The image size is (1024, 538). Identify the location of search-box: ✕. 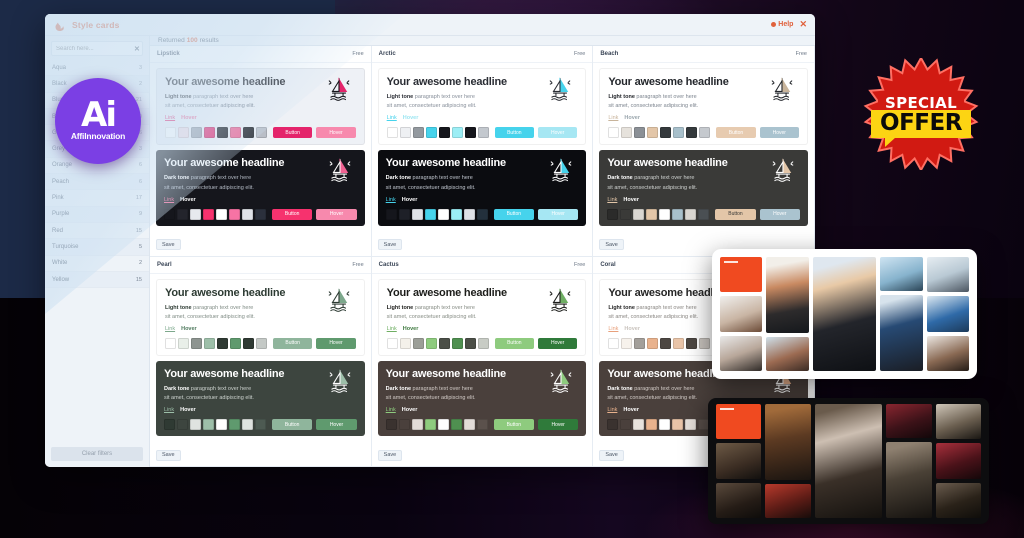
(97, 48).